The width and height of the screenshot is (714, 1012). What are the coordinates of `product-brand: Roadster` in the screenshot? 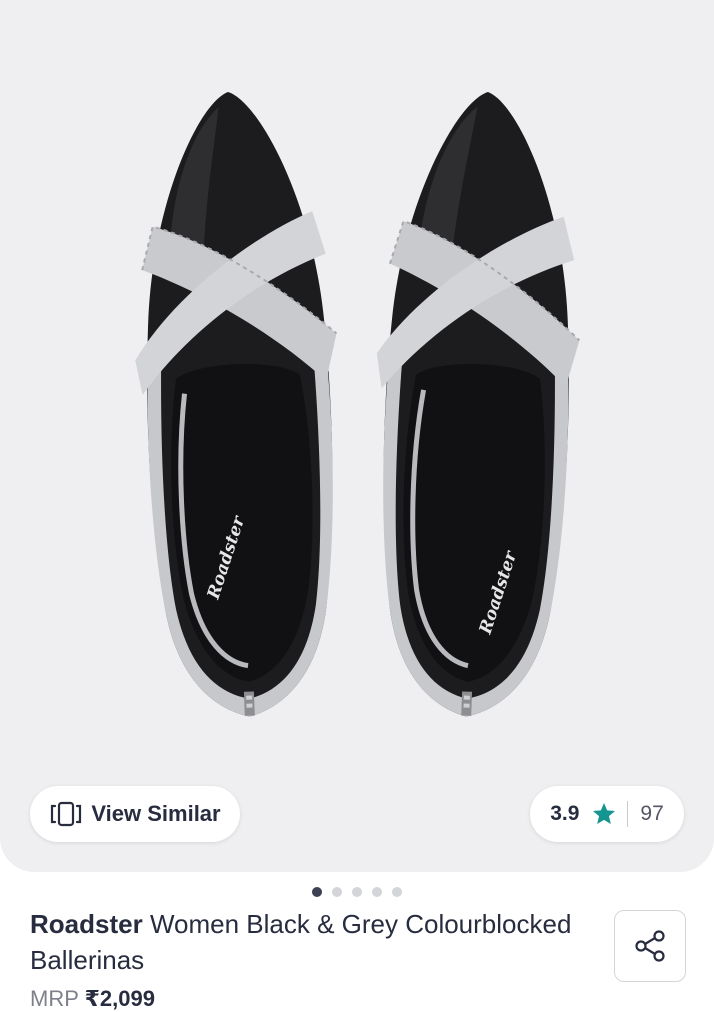 It's located at (86, 924).